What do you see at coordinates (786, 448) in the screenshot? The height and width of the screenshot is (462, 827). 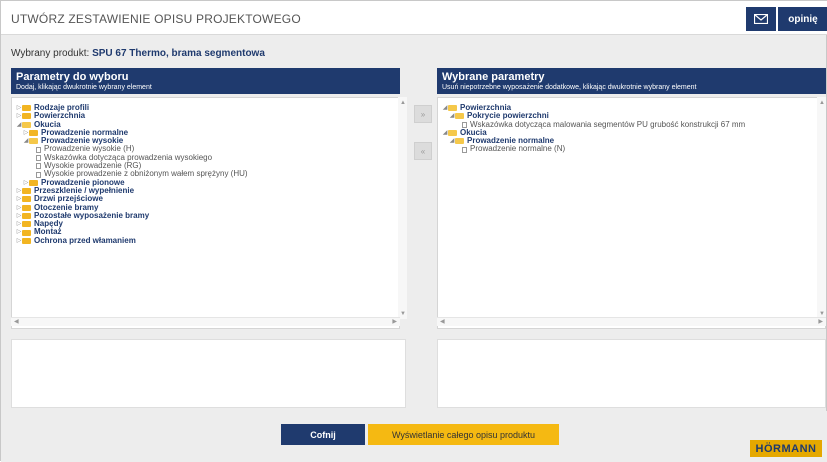 I see `hormann-logo: HÖRMANN` at bounding box center [786, 448].